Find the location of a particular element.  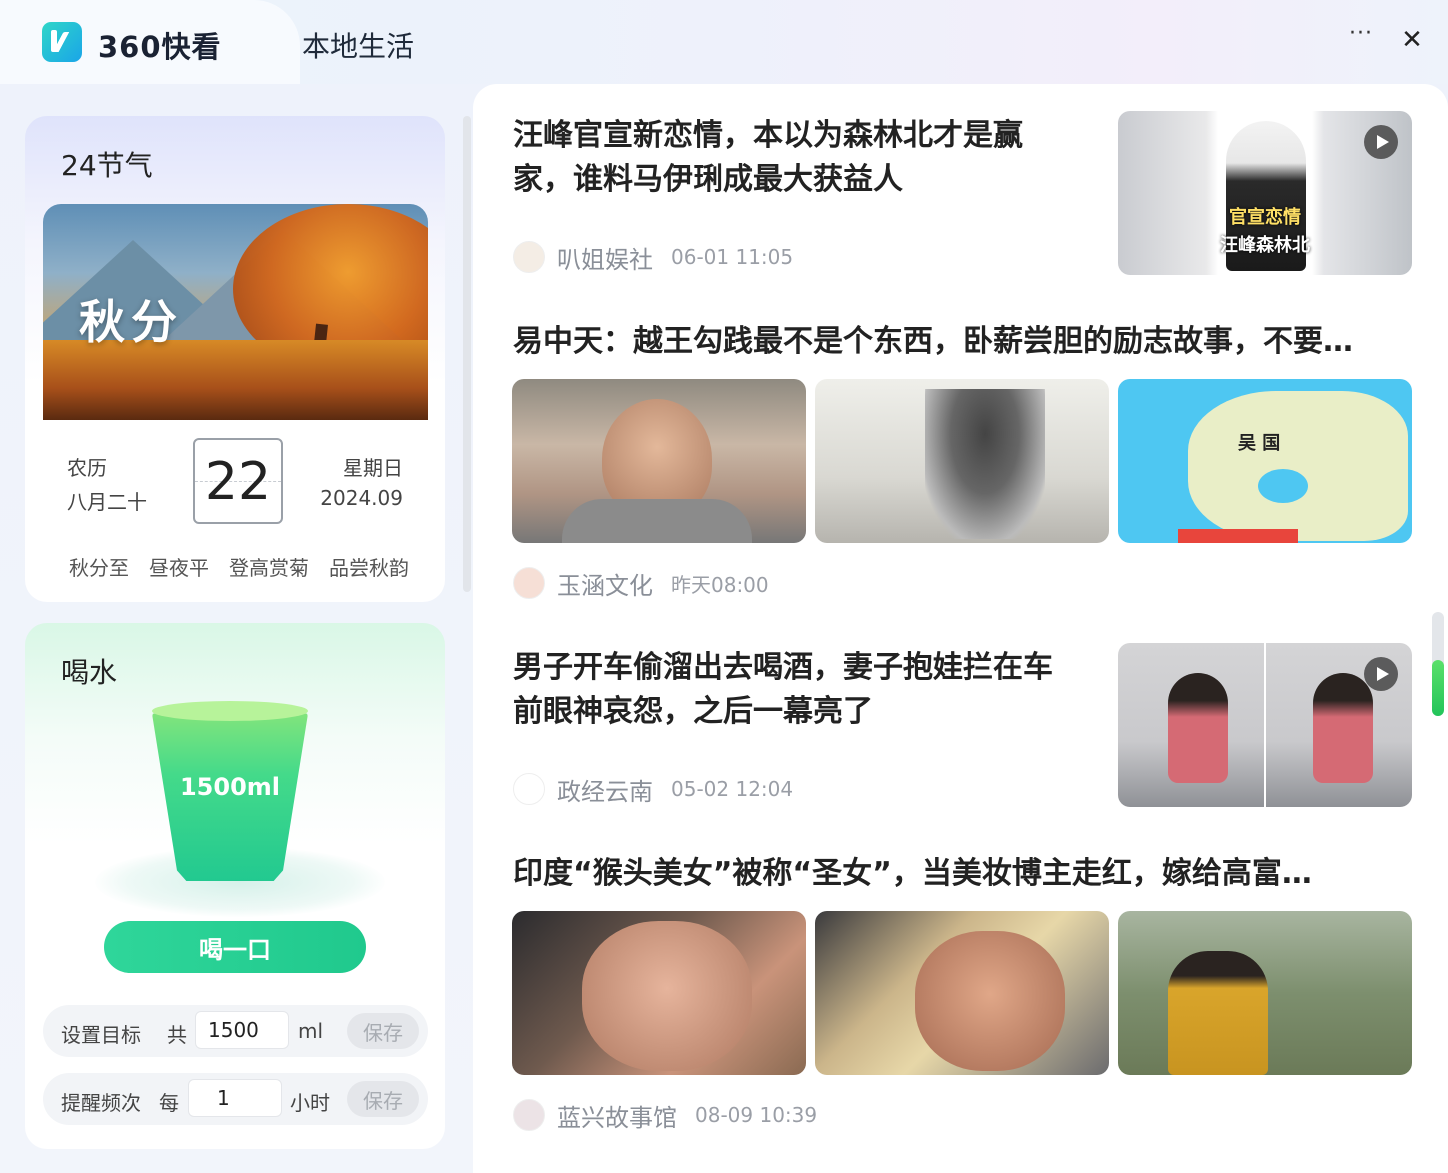

news-title: 汪峰官宣新恋情，本以为森林北才是赢家，谁料马伊琍成最大获益人 is located at coordinates (793, 158).